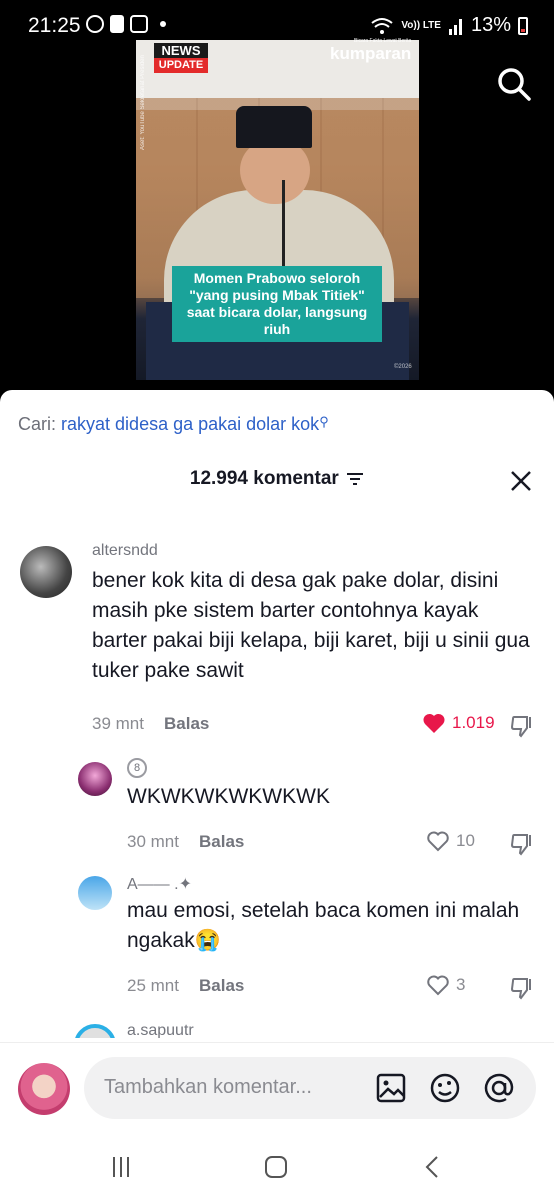  What do you see at coordinates (450, 841) in the screenshot?
I see `like-button: 10` at bounding box center [450, 841].